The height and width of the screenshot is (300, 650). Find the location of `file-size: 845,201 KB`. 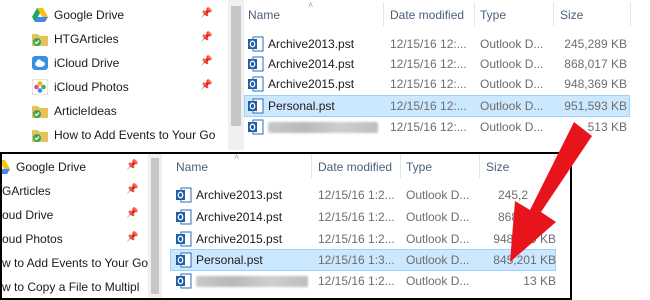

file-size: 845,201 KB is located at coordinates (524, 260).